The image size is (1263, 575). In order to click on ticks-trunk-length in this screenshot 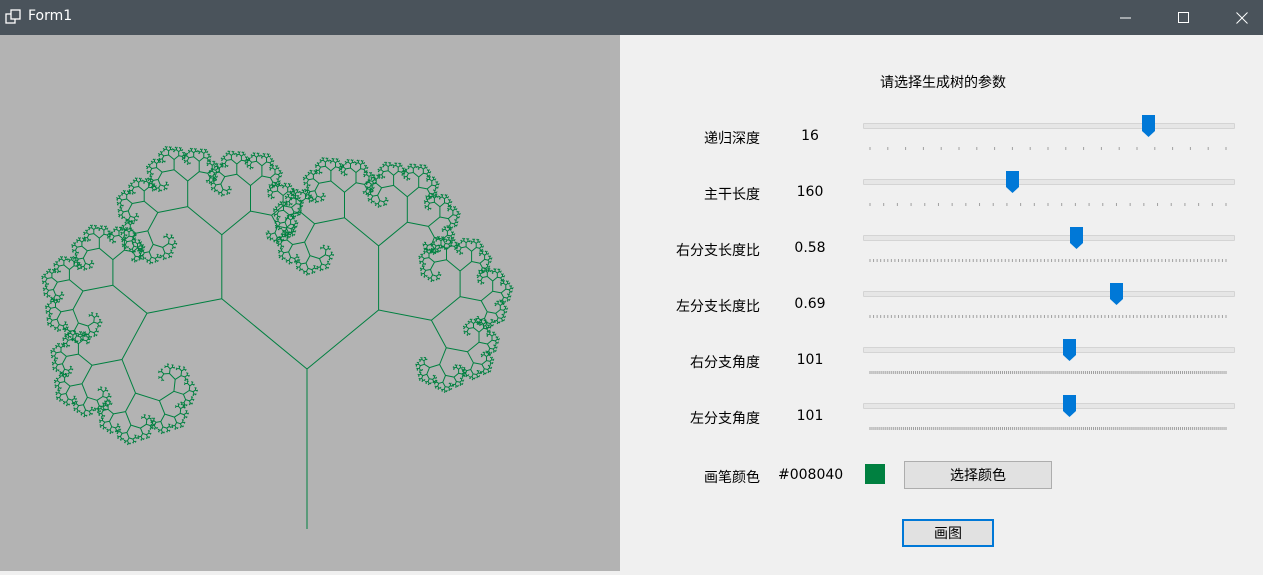, I will do `click(1048, 201)`.